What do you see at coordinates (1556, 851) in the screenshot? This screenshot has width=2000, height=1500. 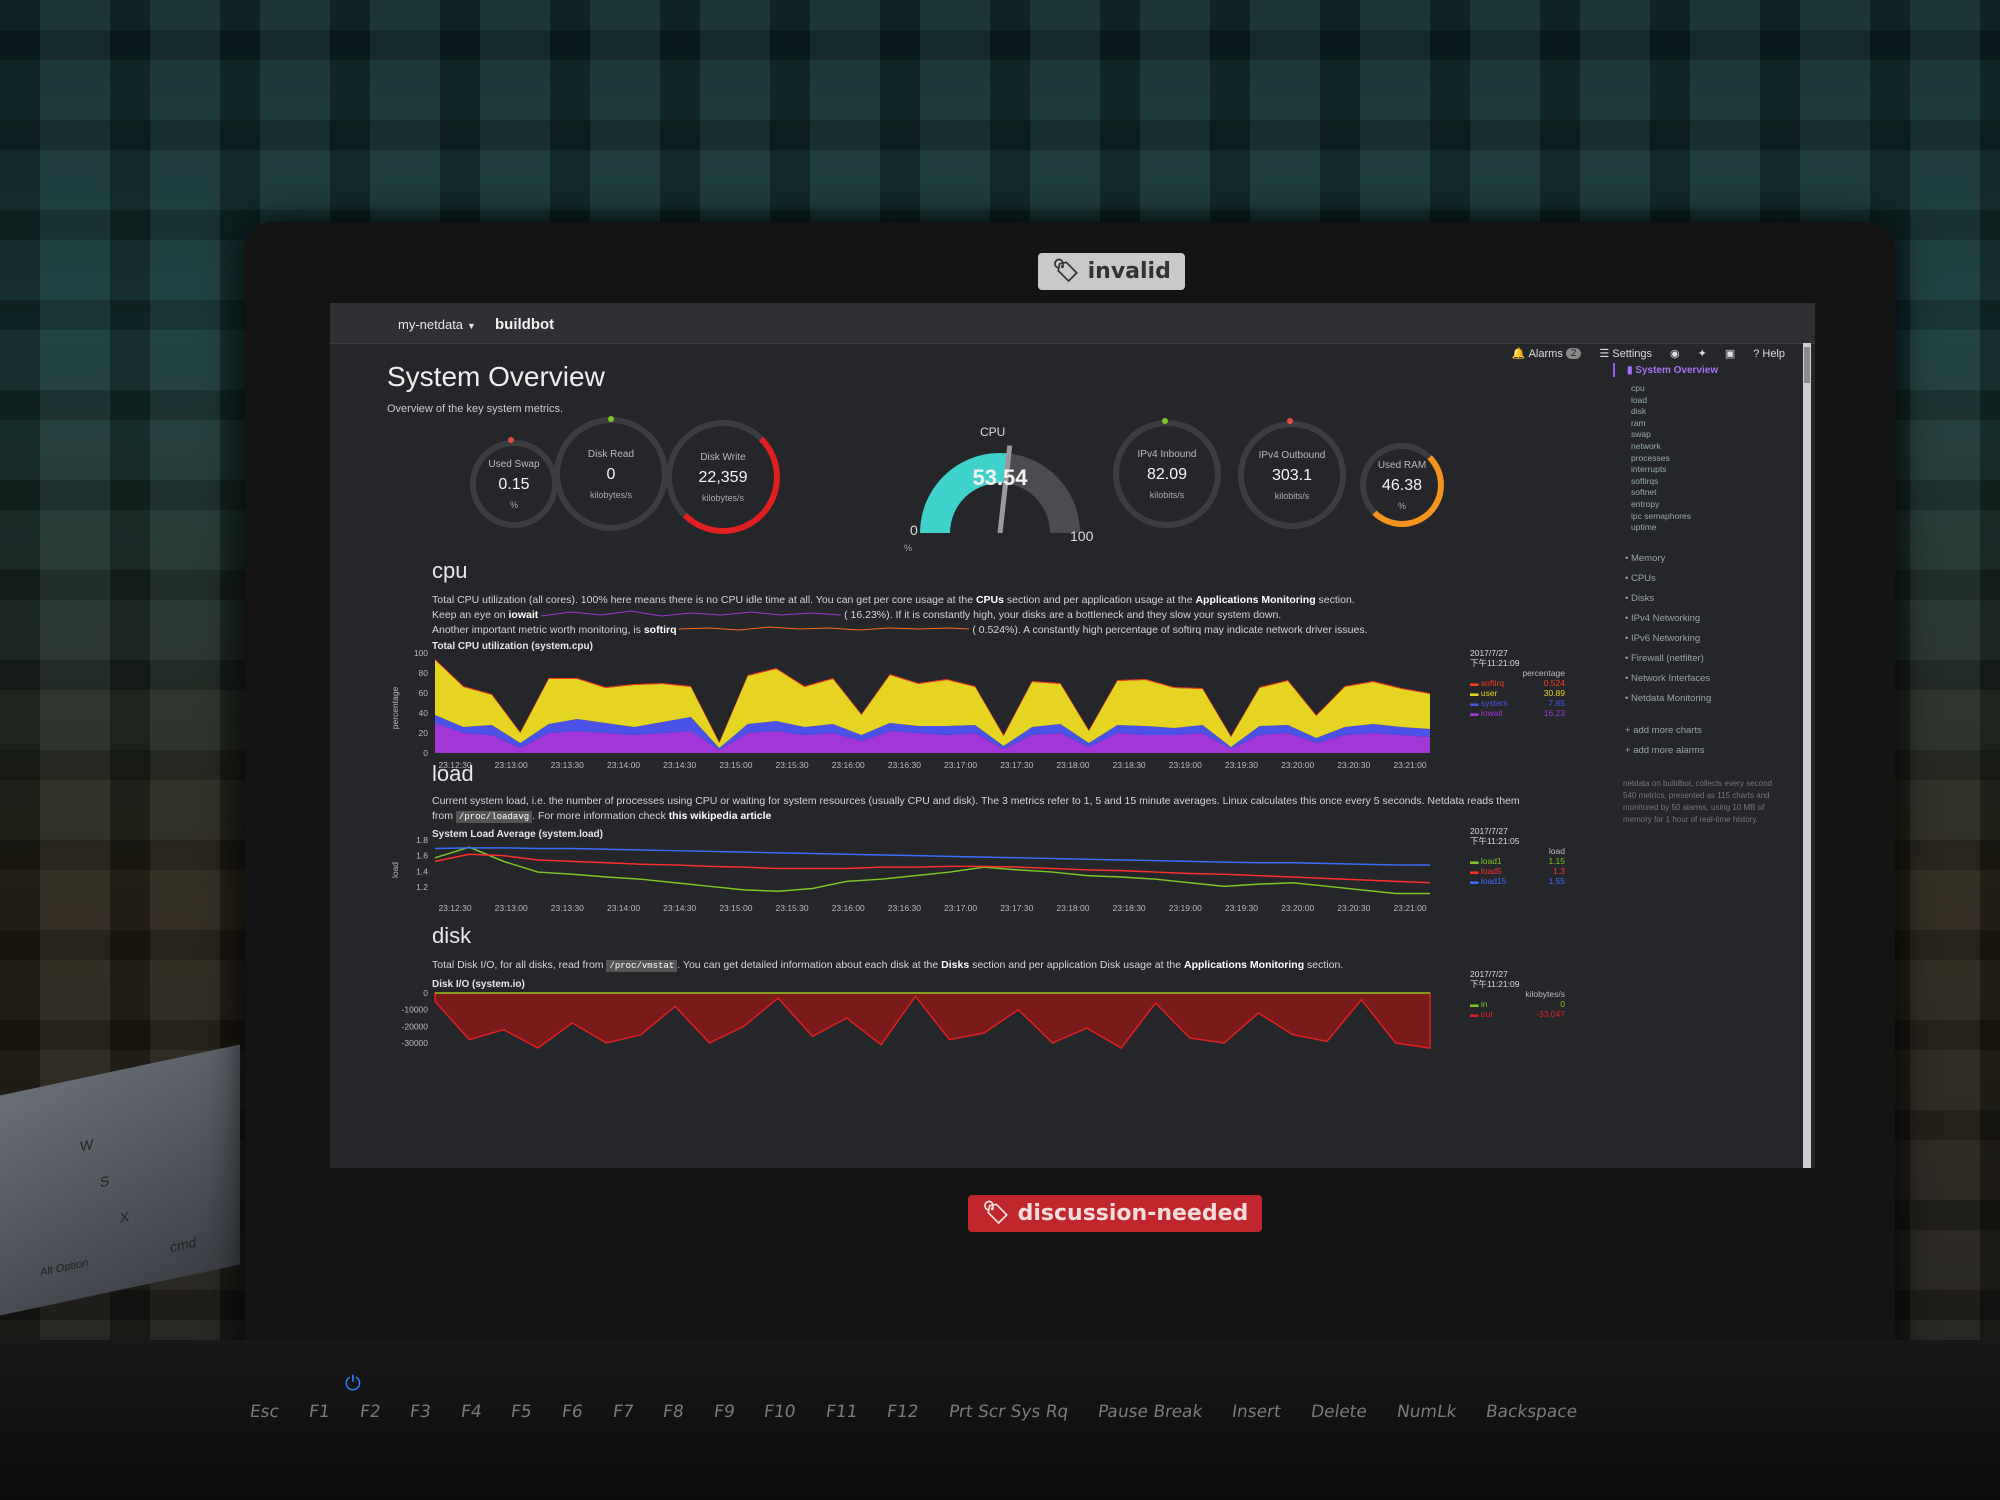 I see `legend-unit: load` at bounding box center [1556, 851].